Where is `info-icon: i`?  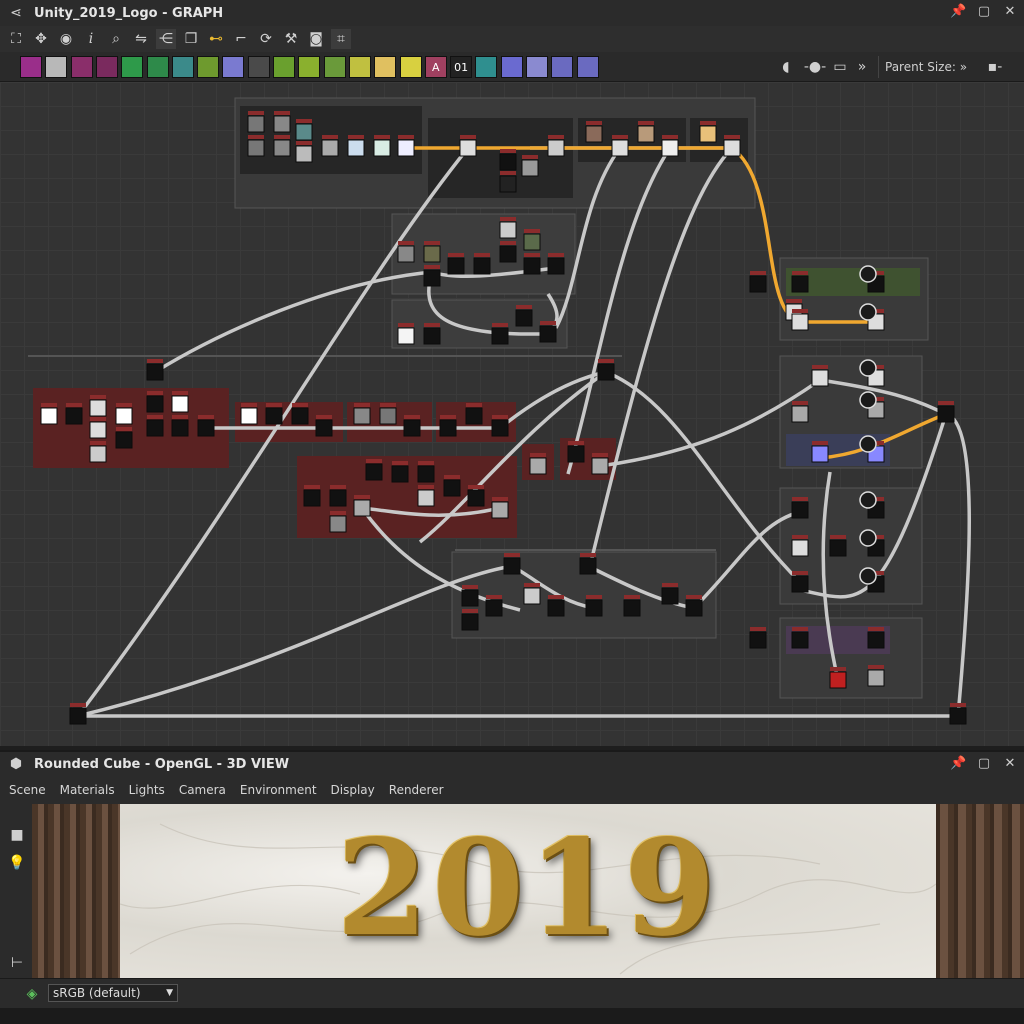 info-icon: i is located at coordinates (91, 39).